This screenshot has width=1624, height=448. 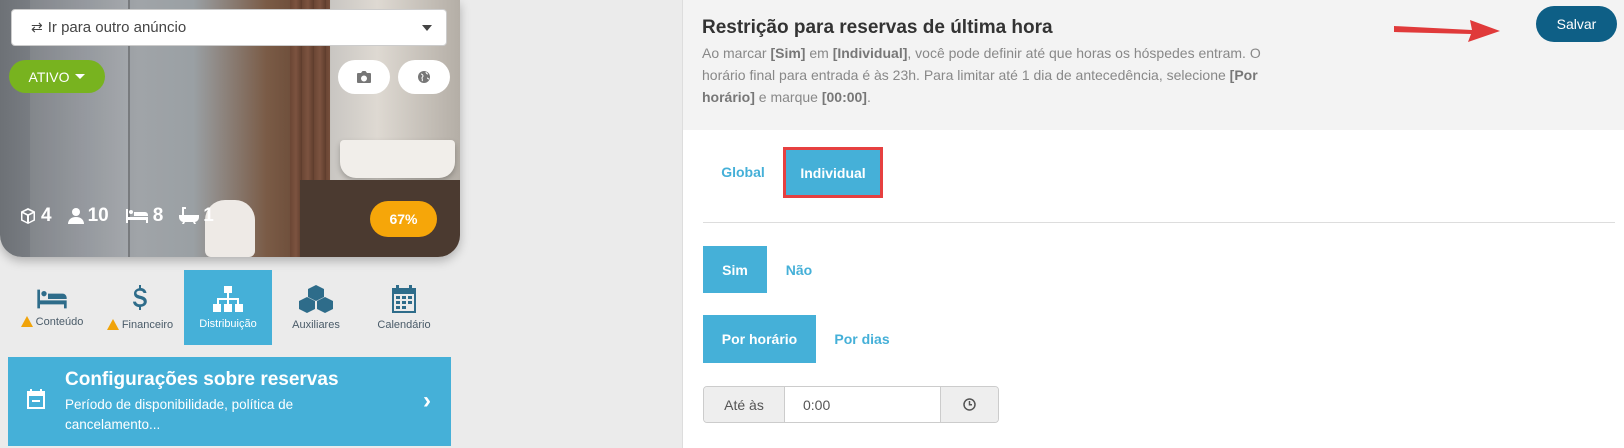 I want to click on status-label: ATIVO, so click(x=49, y=76).